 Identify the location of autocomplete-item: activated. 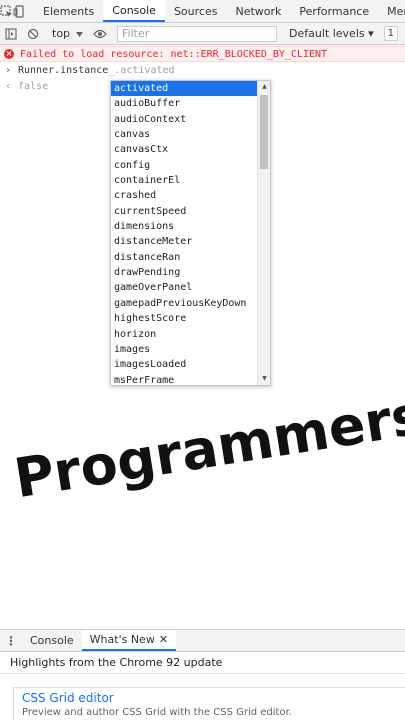
(184, 89).